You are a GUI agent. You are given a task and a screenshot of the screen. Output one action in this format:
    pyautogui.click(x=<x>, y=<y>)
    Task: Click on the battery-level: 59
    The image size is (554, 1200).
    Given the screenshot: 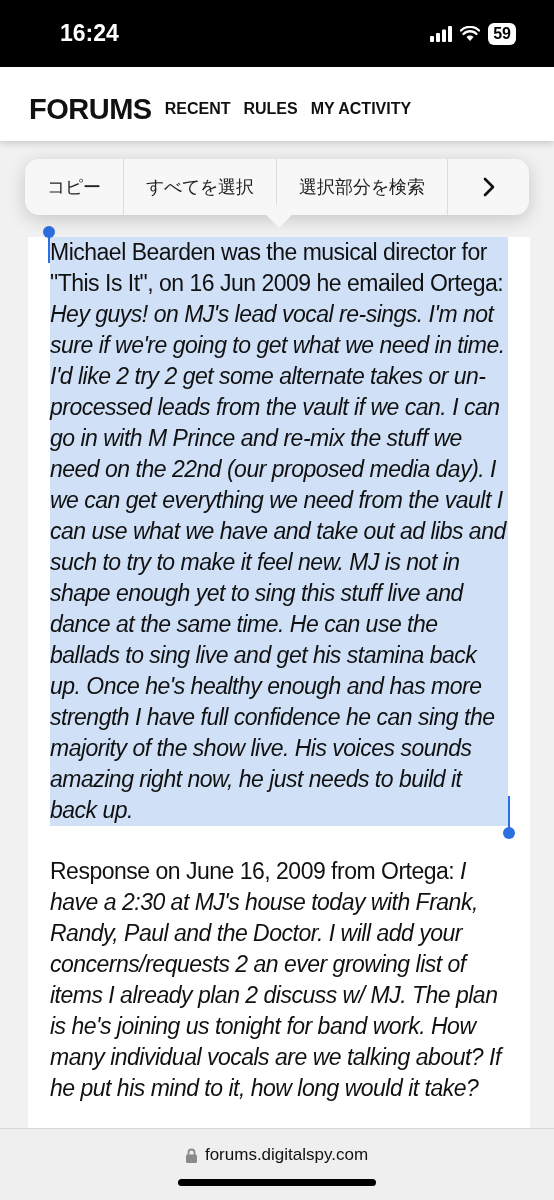 What is the action you would take?
    pyautogui.click(x=502, y=33)
    